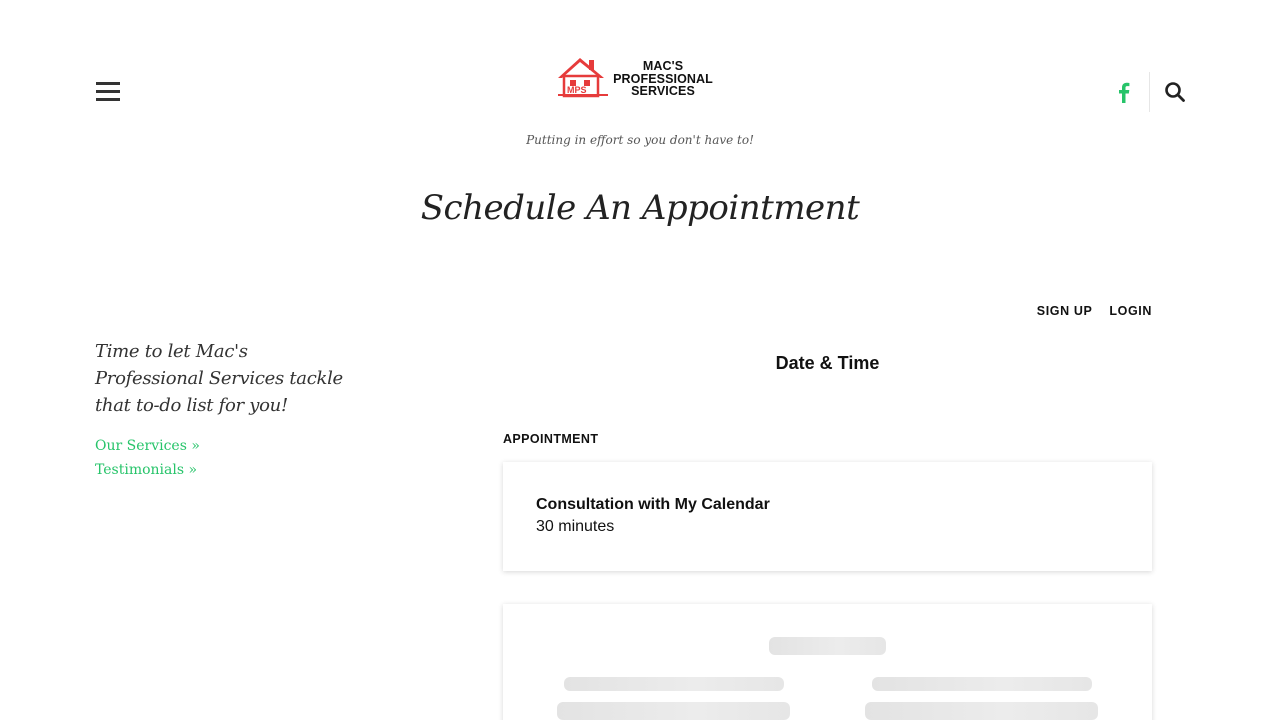 Image resolution: width=1280 pixels, height=720 pixels. What do you see at coordinates (640, 140) in the screenshot?
I see `site-tagline: Putting in effort so you don't have to!` at bounding box center [640, 140].